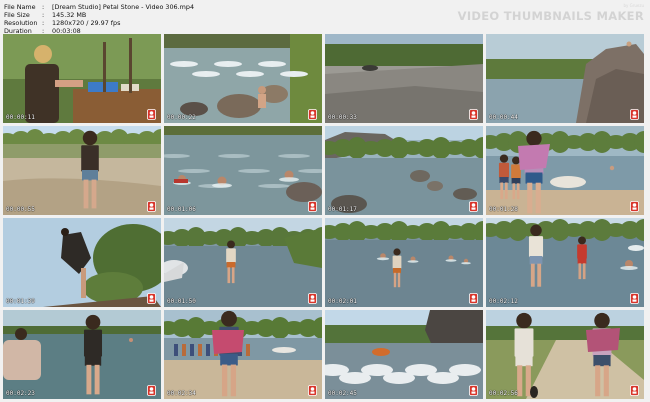  What do you see at coordinates (20, 117) in the screenshot?
I see `thumbnail-timestamp: 00:00:11` at bounding box center [20, 117].